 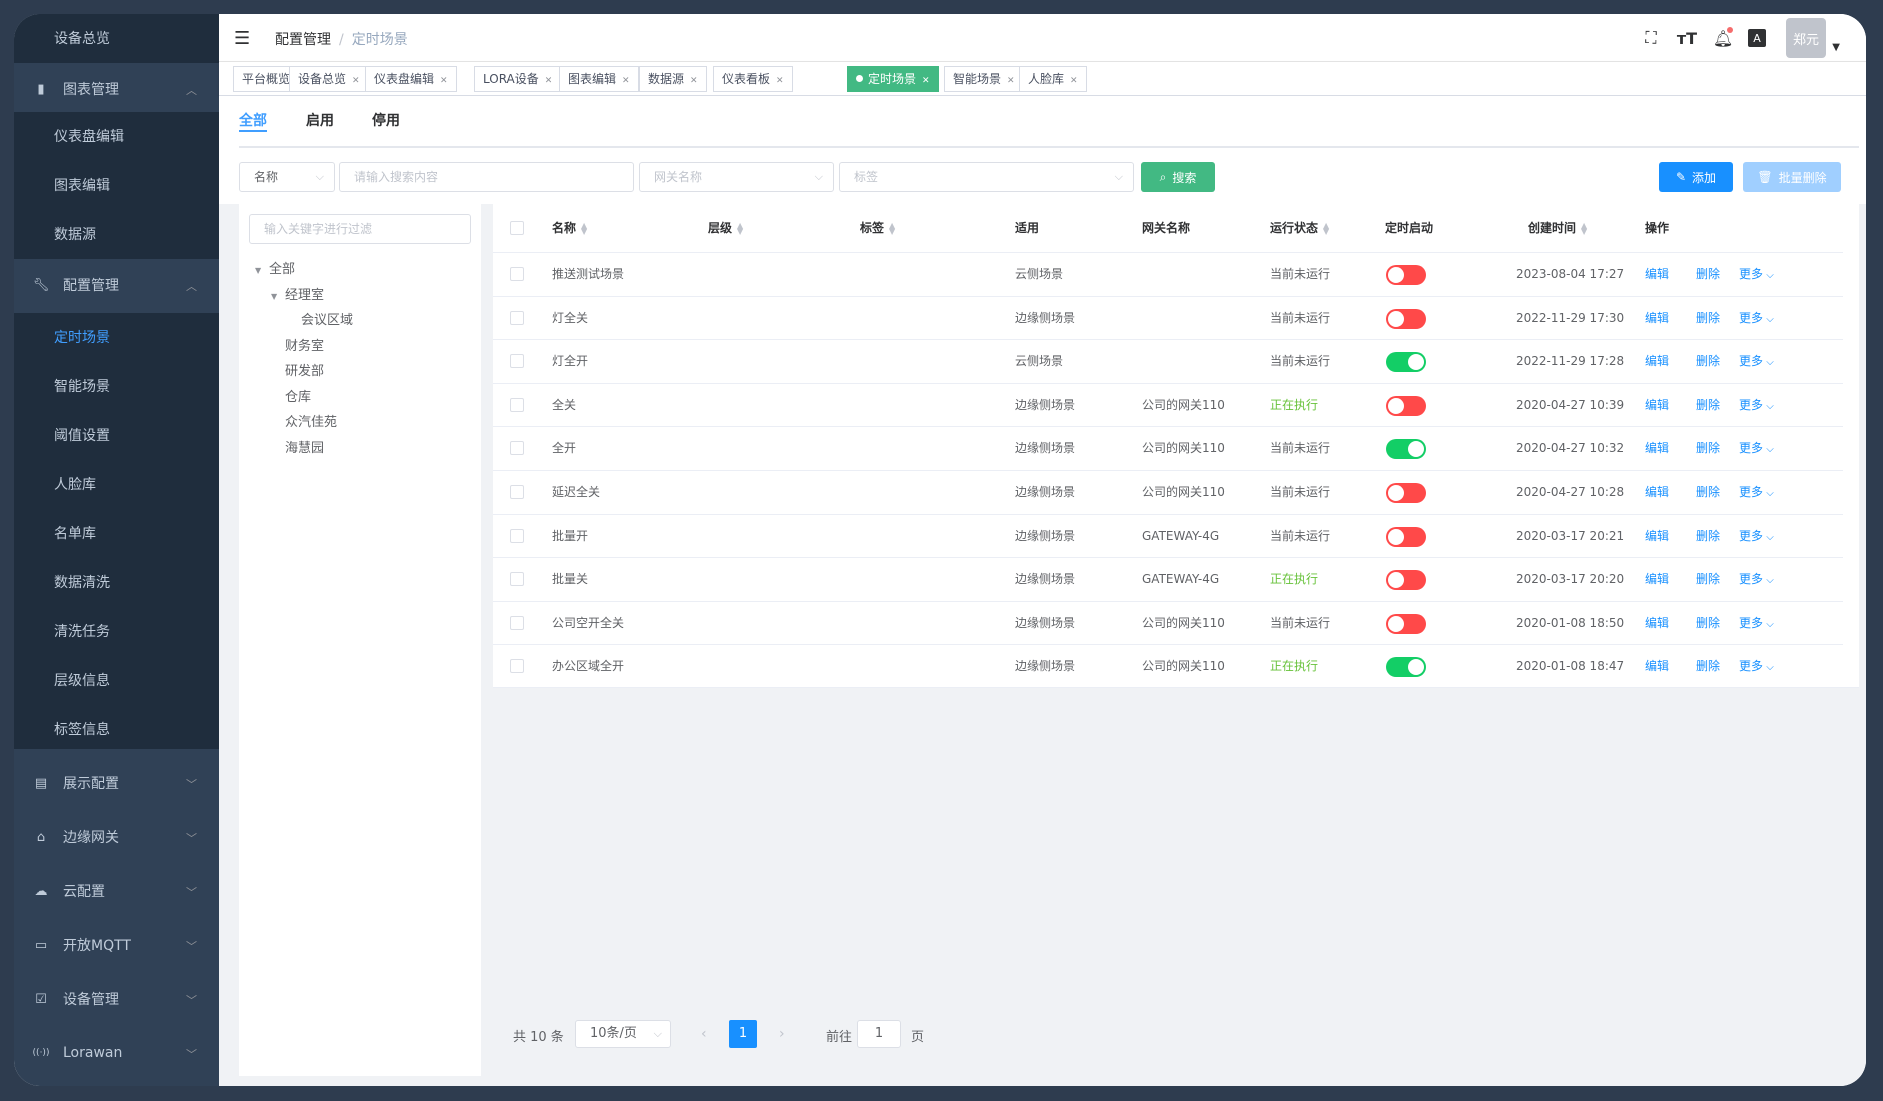 I want to click on sidebar-item-16: ⌂ 边缘网关 ﹀, so click(x=116, y=837).